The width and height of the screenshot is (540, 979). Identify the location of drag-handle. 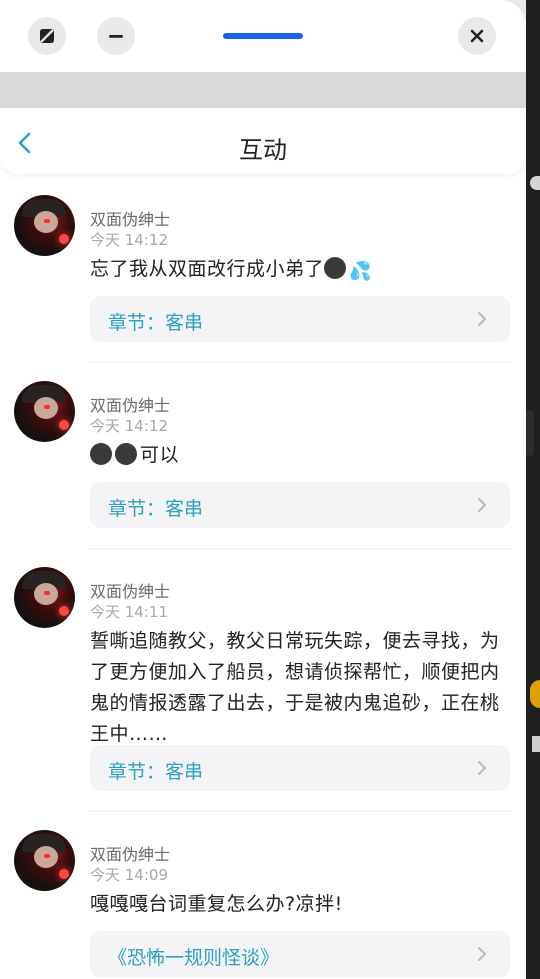
(263, 36).